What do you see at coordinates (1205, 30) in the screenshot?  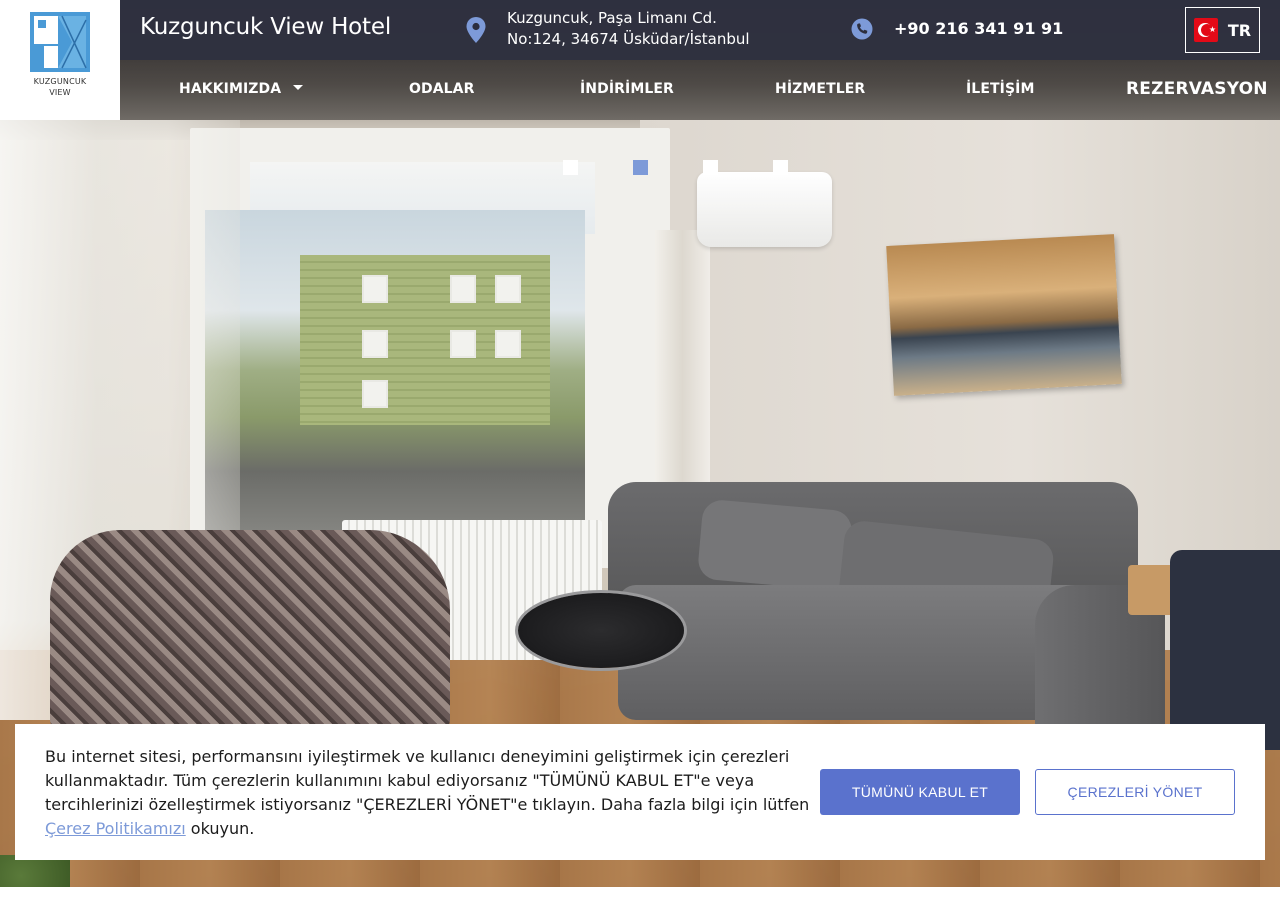 I see `turkey-flag-icon: ★` at bounding box center [1205, 30].